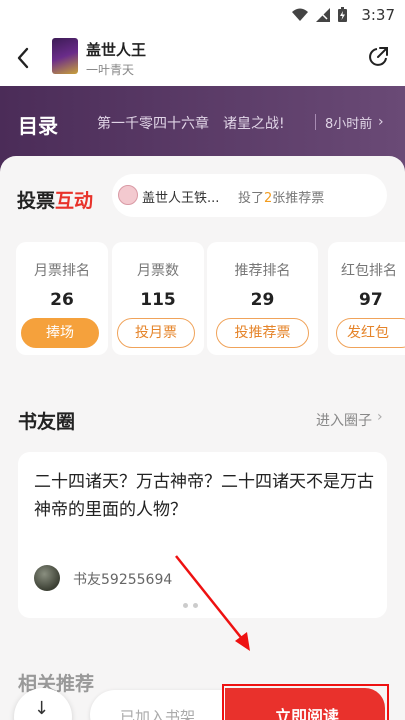 The width and height of the screenshot is (405, 720). Describe the element at coordinates (378, 57) in the screenshot. I see `share-icon` at that location.